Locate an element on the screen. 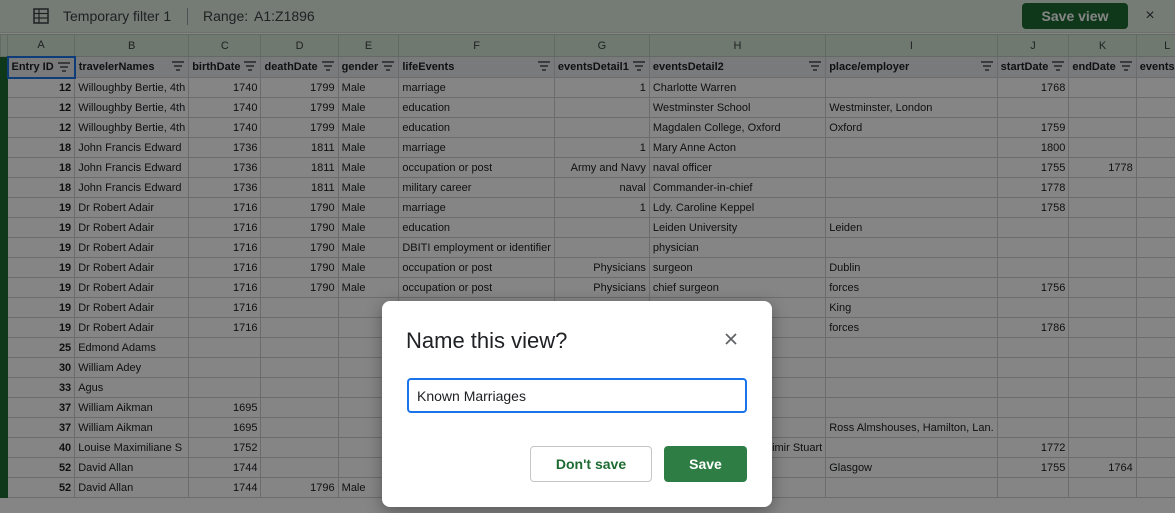 The height and width of the screenshot is (513, 1175). view-name-input is located at coordinates (577, 395).